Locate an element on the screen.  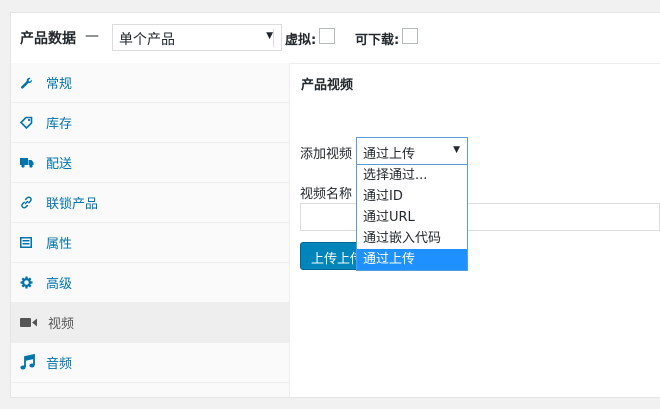
product-data-header: 产品数据 — 单个产品 ▼ 虚拟: 可下载: is located at coordinates (335, 38).